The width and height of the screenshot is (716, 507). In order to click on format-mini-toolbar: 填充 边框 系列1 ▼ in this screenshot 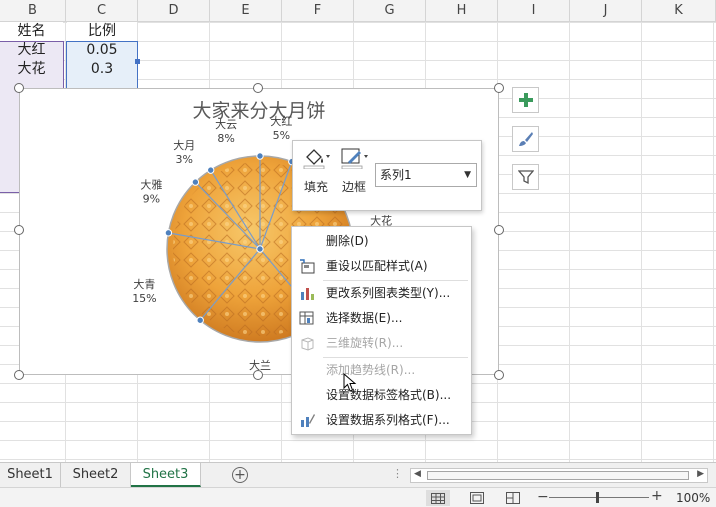, I will do `click(387, 175)`.